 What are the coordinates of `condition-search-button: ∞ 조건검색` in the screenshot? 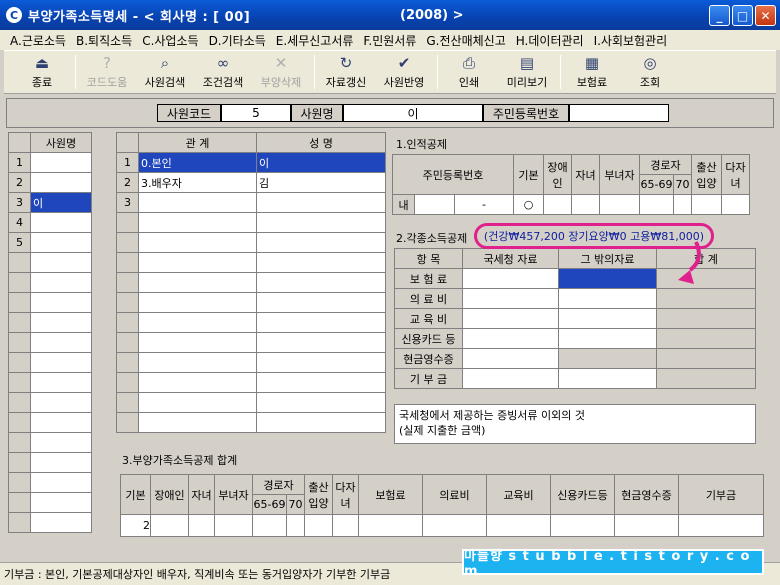 It's located at (223, 72).